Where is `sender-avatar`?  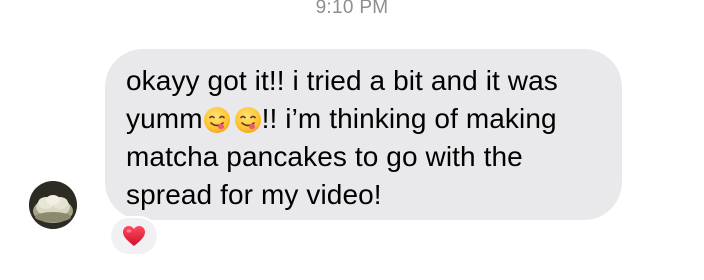
sender-avatar is located at coordinates (53, 205).